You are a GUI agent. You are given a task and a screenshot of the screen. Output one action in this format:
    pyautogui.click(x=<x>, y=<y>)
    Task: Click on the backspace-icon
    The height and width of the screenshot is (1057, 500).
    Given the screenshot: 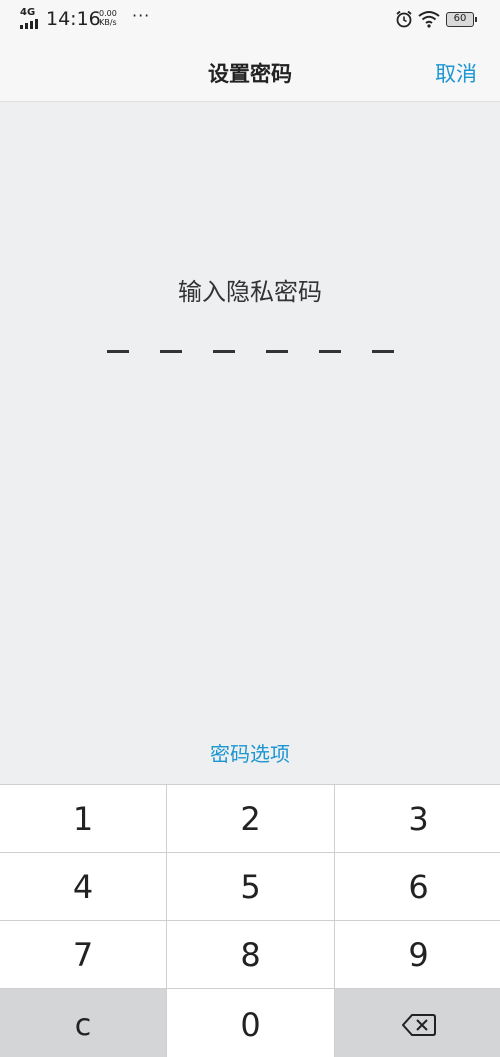 What is the action you would take?
    pyautogui.click(x=418, y=1025)
    